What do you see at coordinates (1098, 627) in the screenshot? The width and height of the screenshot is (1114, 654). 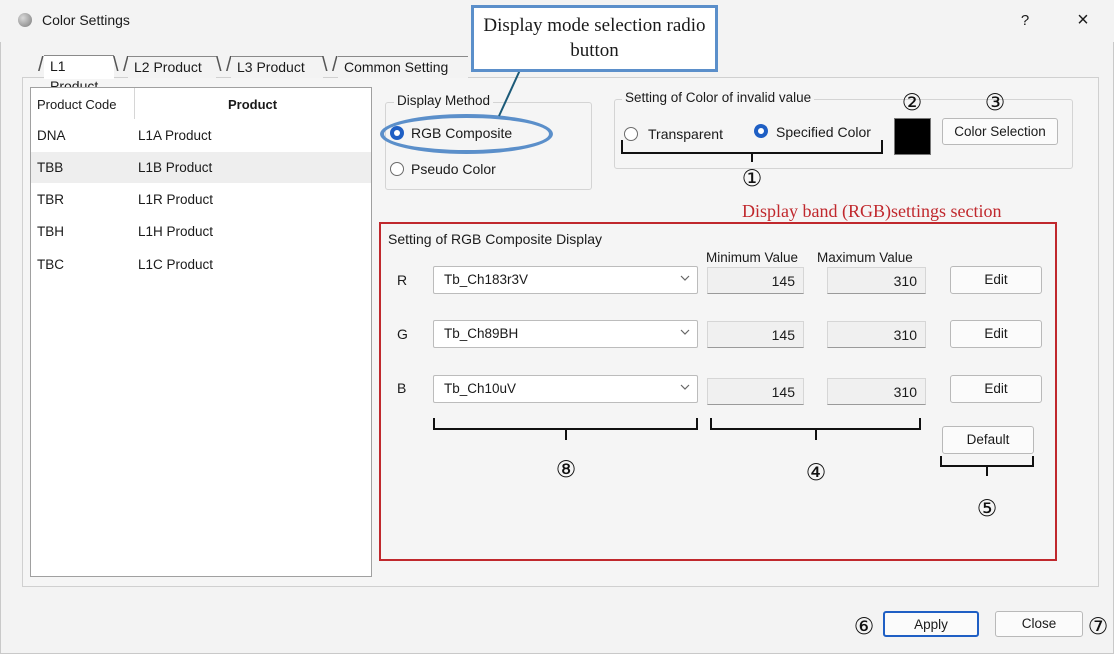 I see `annotation-number-7: ⑦` at bounding box center [1098, 627].